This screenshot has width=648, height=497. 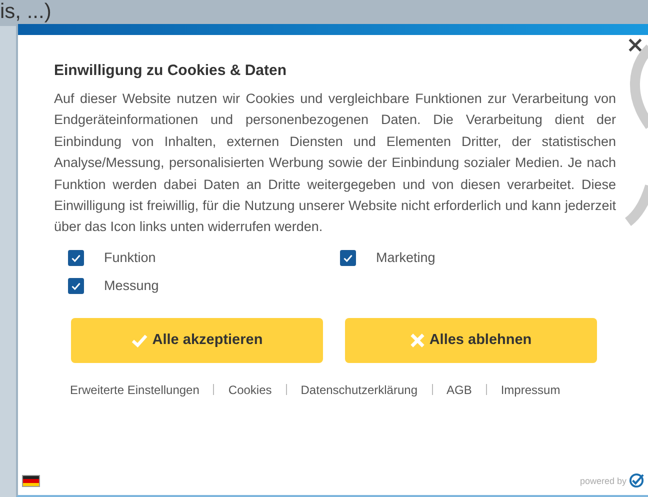 What do you see at coordinates (603, 481) in the screenshot?
I see `powered-by-text: powered by` at bounding box center [603, 481].